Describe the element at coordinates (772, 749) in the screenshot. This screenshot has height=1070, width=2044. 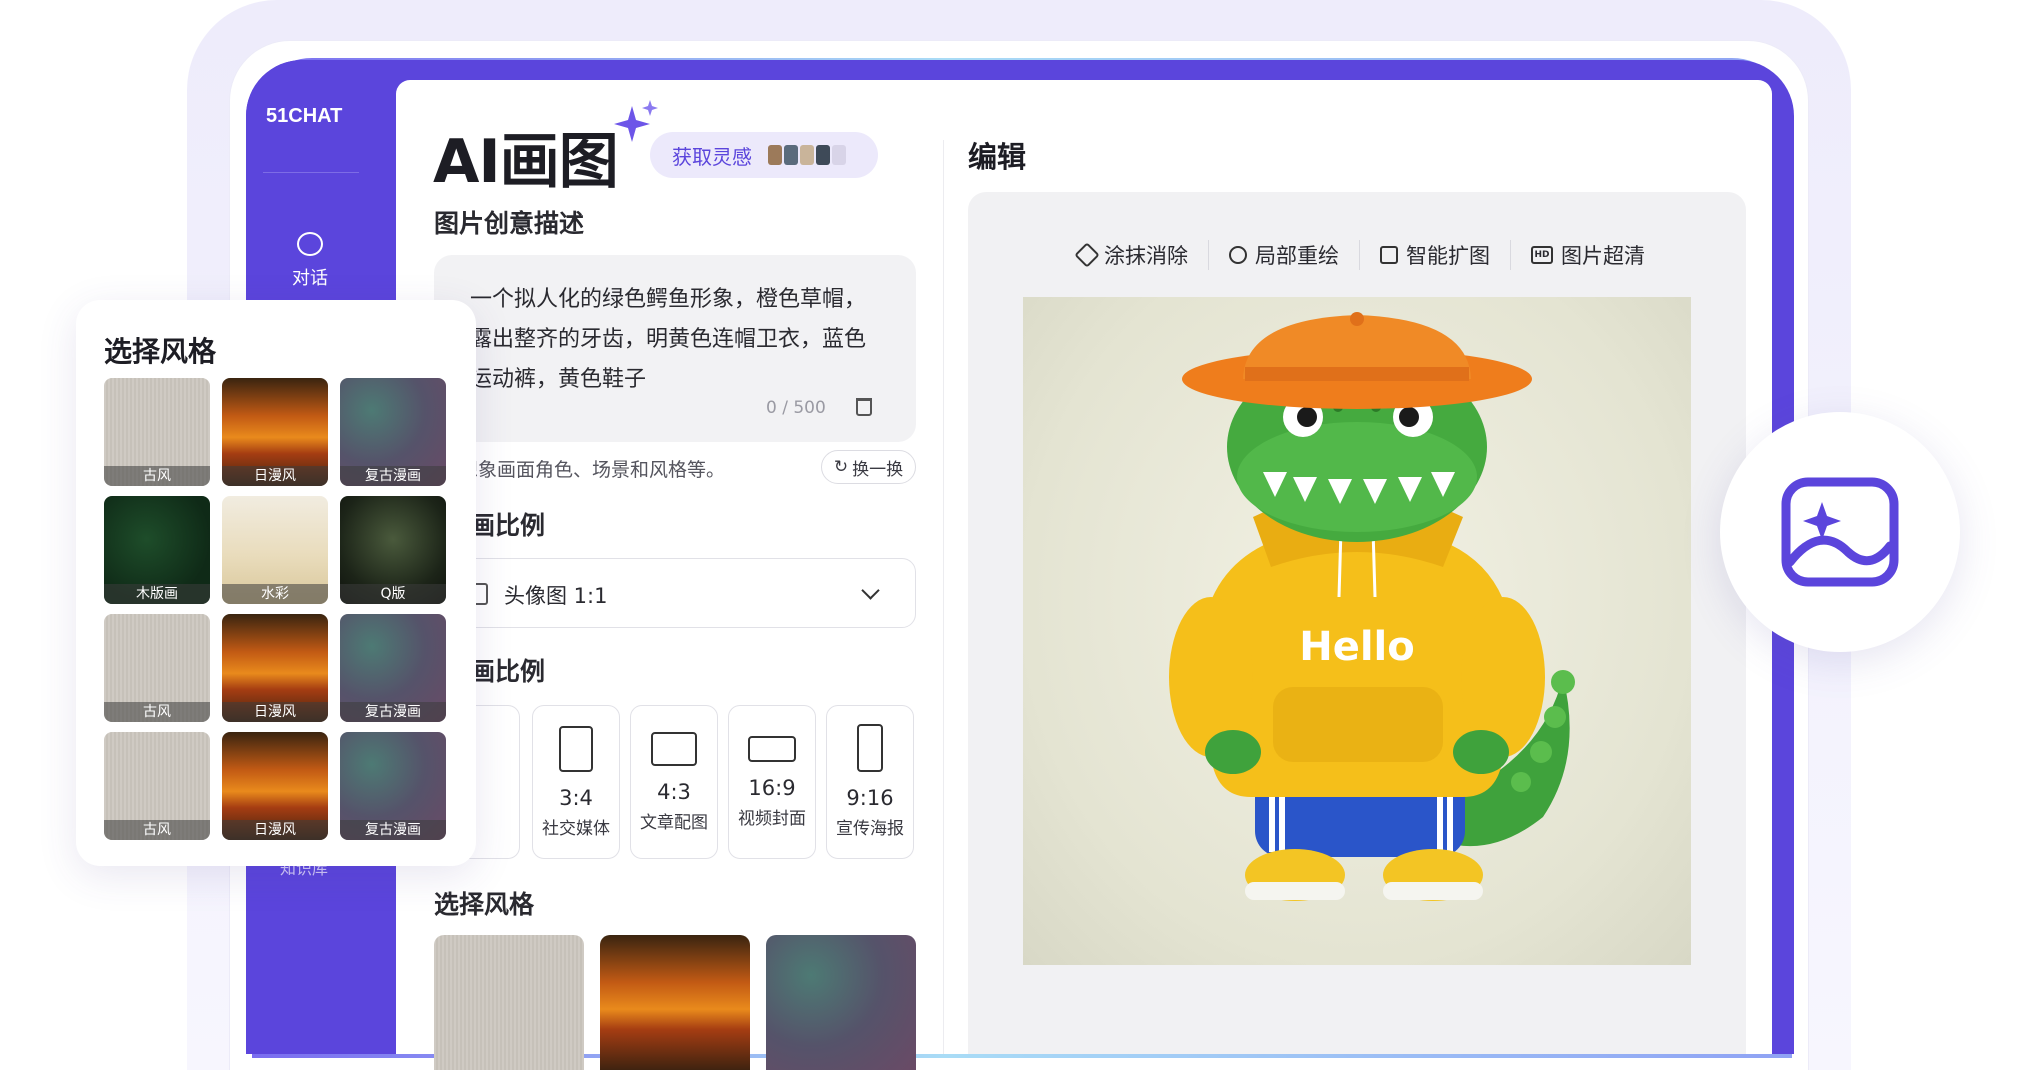
I see `ratio-wide-icon` at that location.